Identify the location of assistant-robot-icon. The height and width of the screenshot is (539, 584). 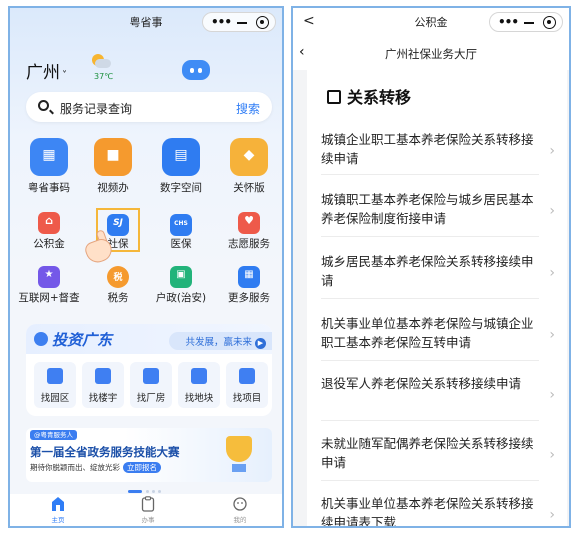
(196, 69).